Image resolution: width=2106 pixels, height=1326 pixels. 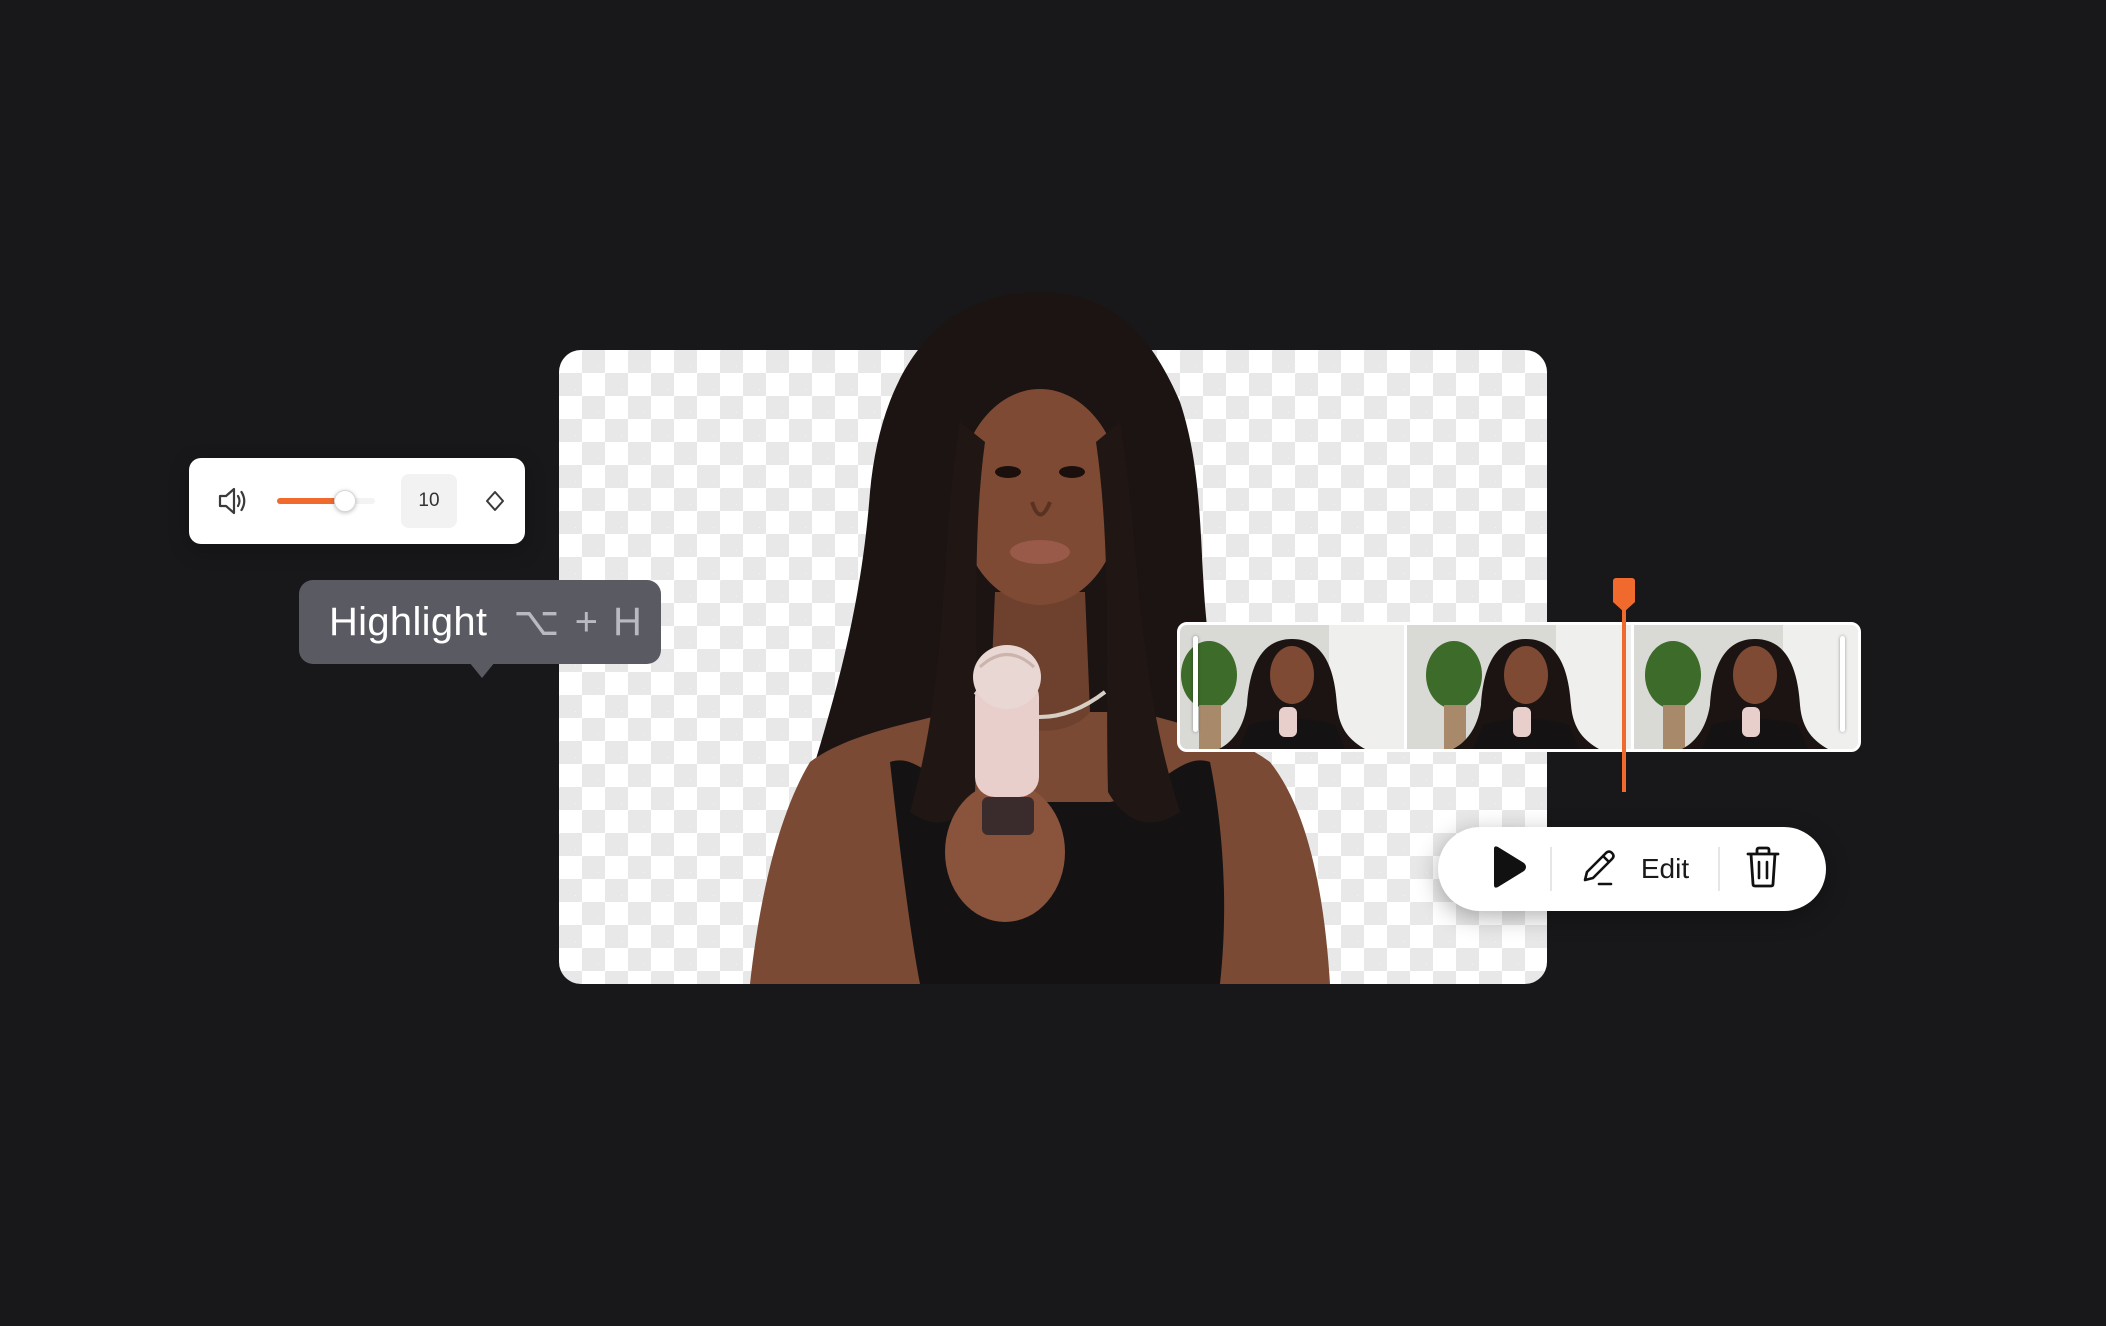 I want to click on timeline-clip, so click(x=1519, y=687).